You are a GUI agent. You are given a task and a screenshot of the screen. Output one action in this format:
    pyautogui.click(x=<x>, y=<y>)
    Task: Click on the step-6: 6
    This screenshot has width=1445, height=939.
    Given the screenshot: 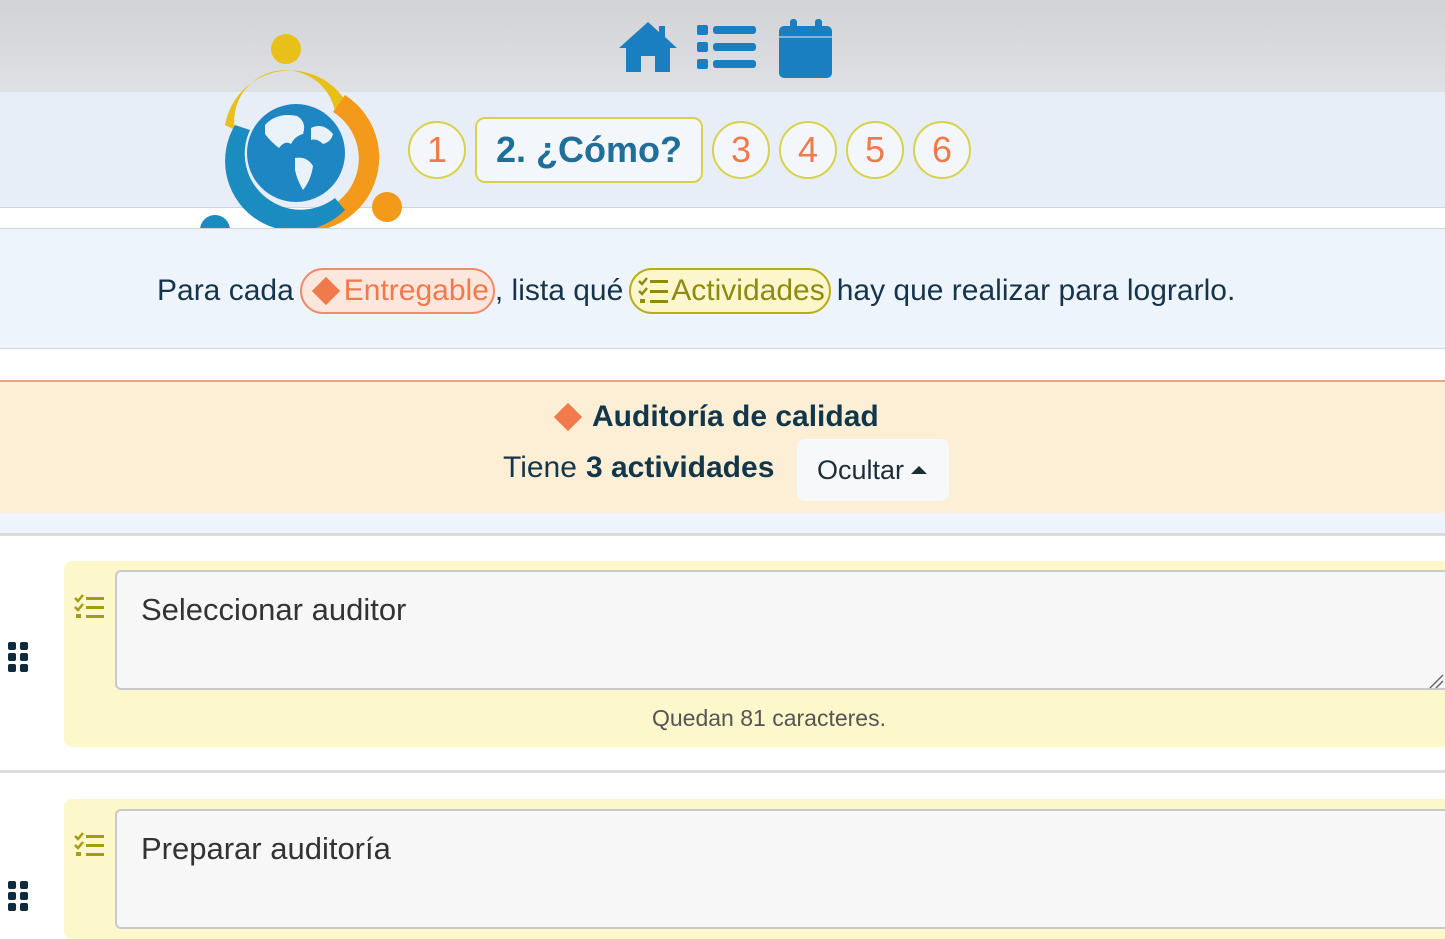 What is the action you would take?
    pyautogui.click(x=942, y=150)
    